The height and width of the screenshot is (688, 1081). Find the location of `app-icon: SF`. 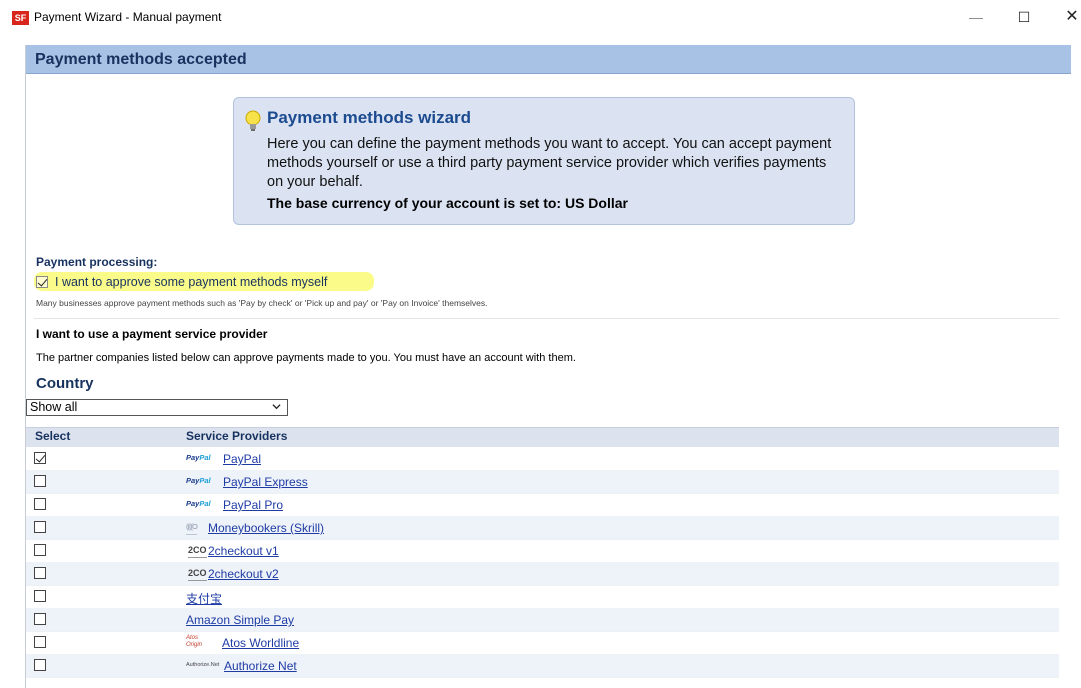

app-icon: SF is located at coordinates (20, 18).